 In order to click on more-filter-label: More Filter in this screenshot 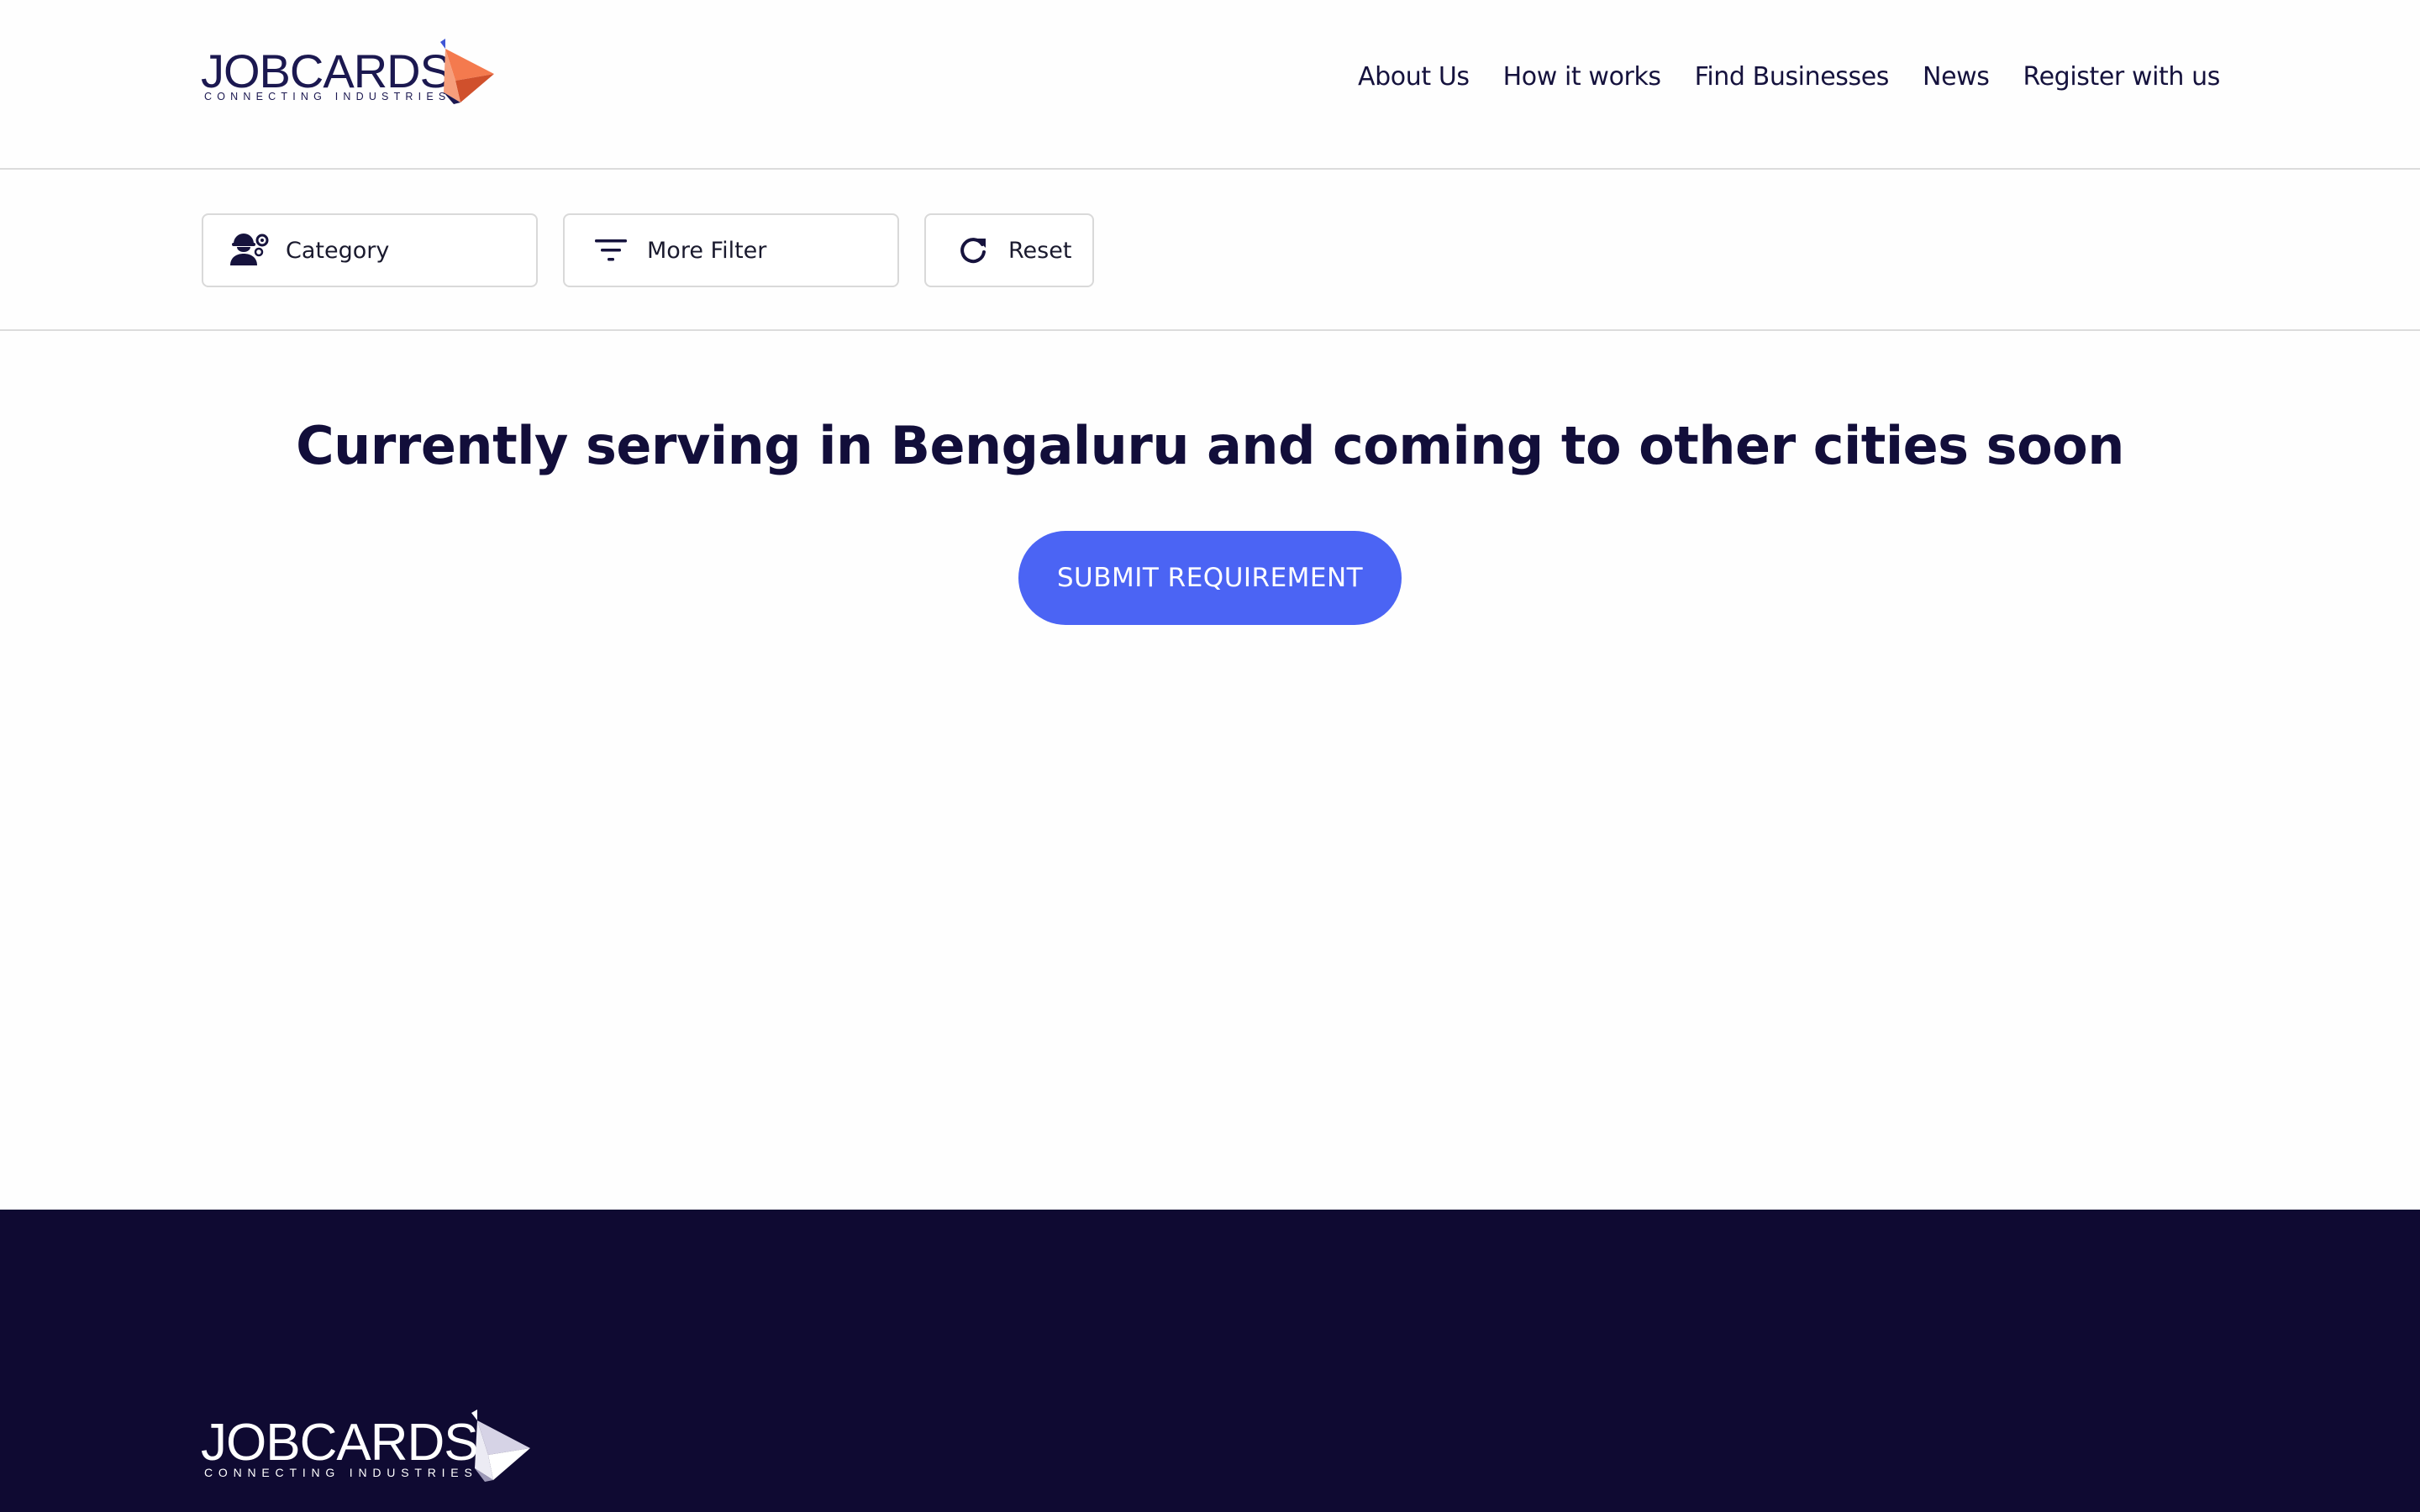, I will do `click(707, 250)`.